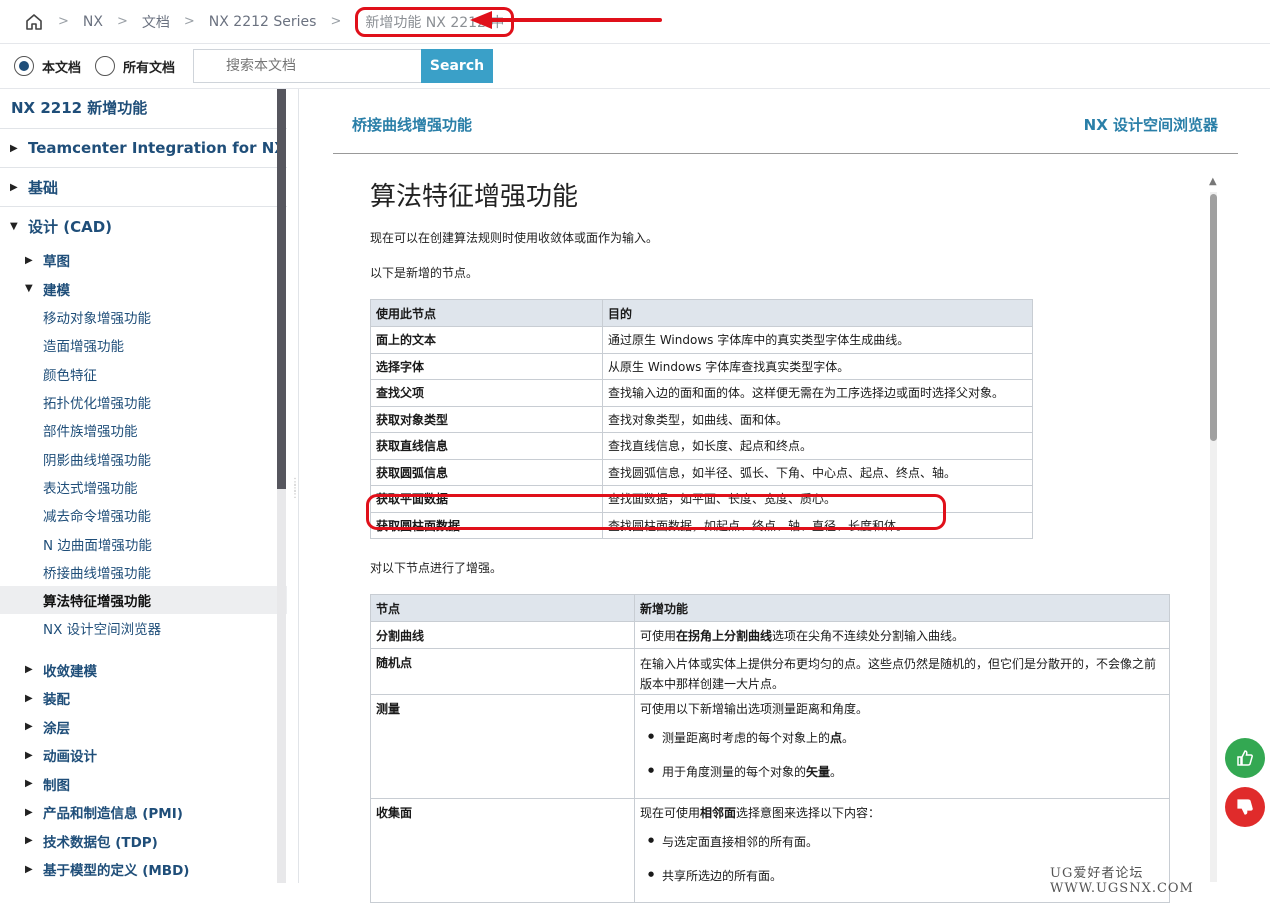 This screenshot has height=903, width=1270. I want to click on radio-checked-icon, so click(24, 66).